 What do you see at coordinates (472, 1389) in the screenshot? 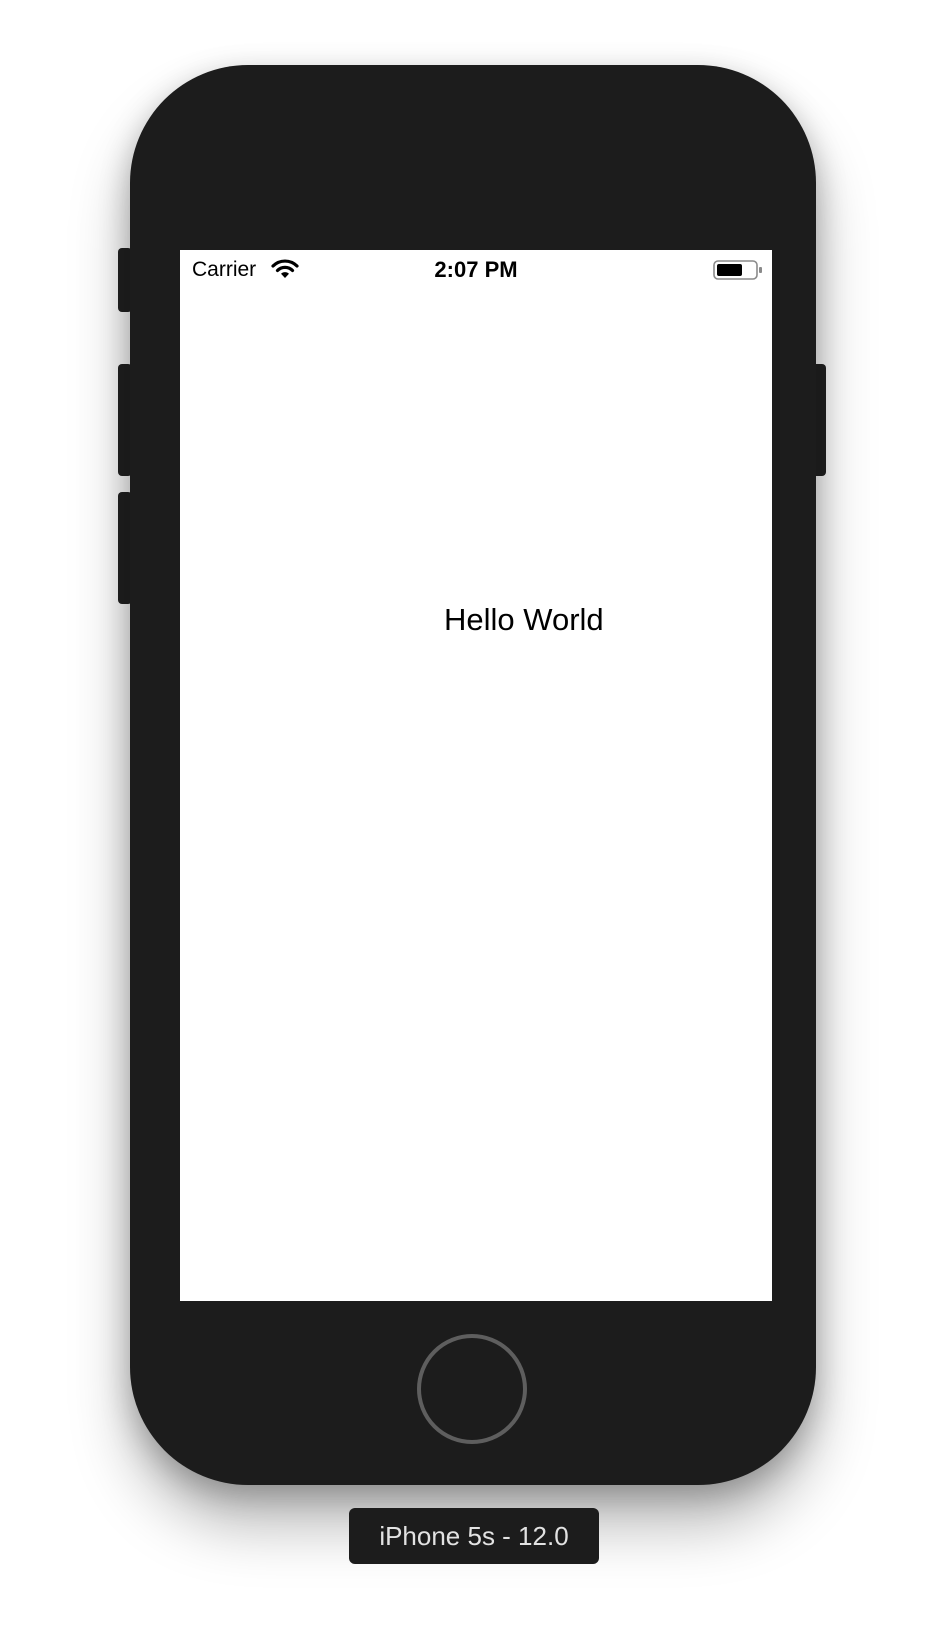
I see `home-button` at bounding box center [472, 1389].